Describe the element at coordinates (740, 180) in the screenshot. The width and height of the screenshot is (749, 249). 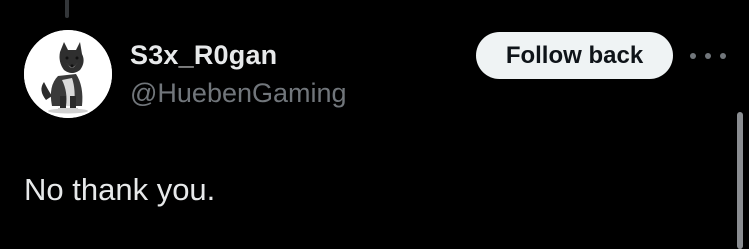
I see `scrollbar` at that location.